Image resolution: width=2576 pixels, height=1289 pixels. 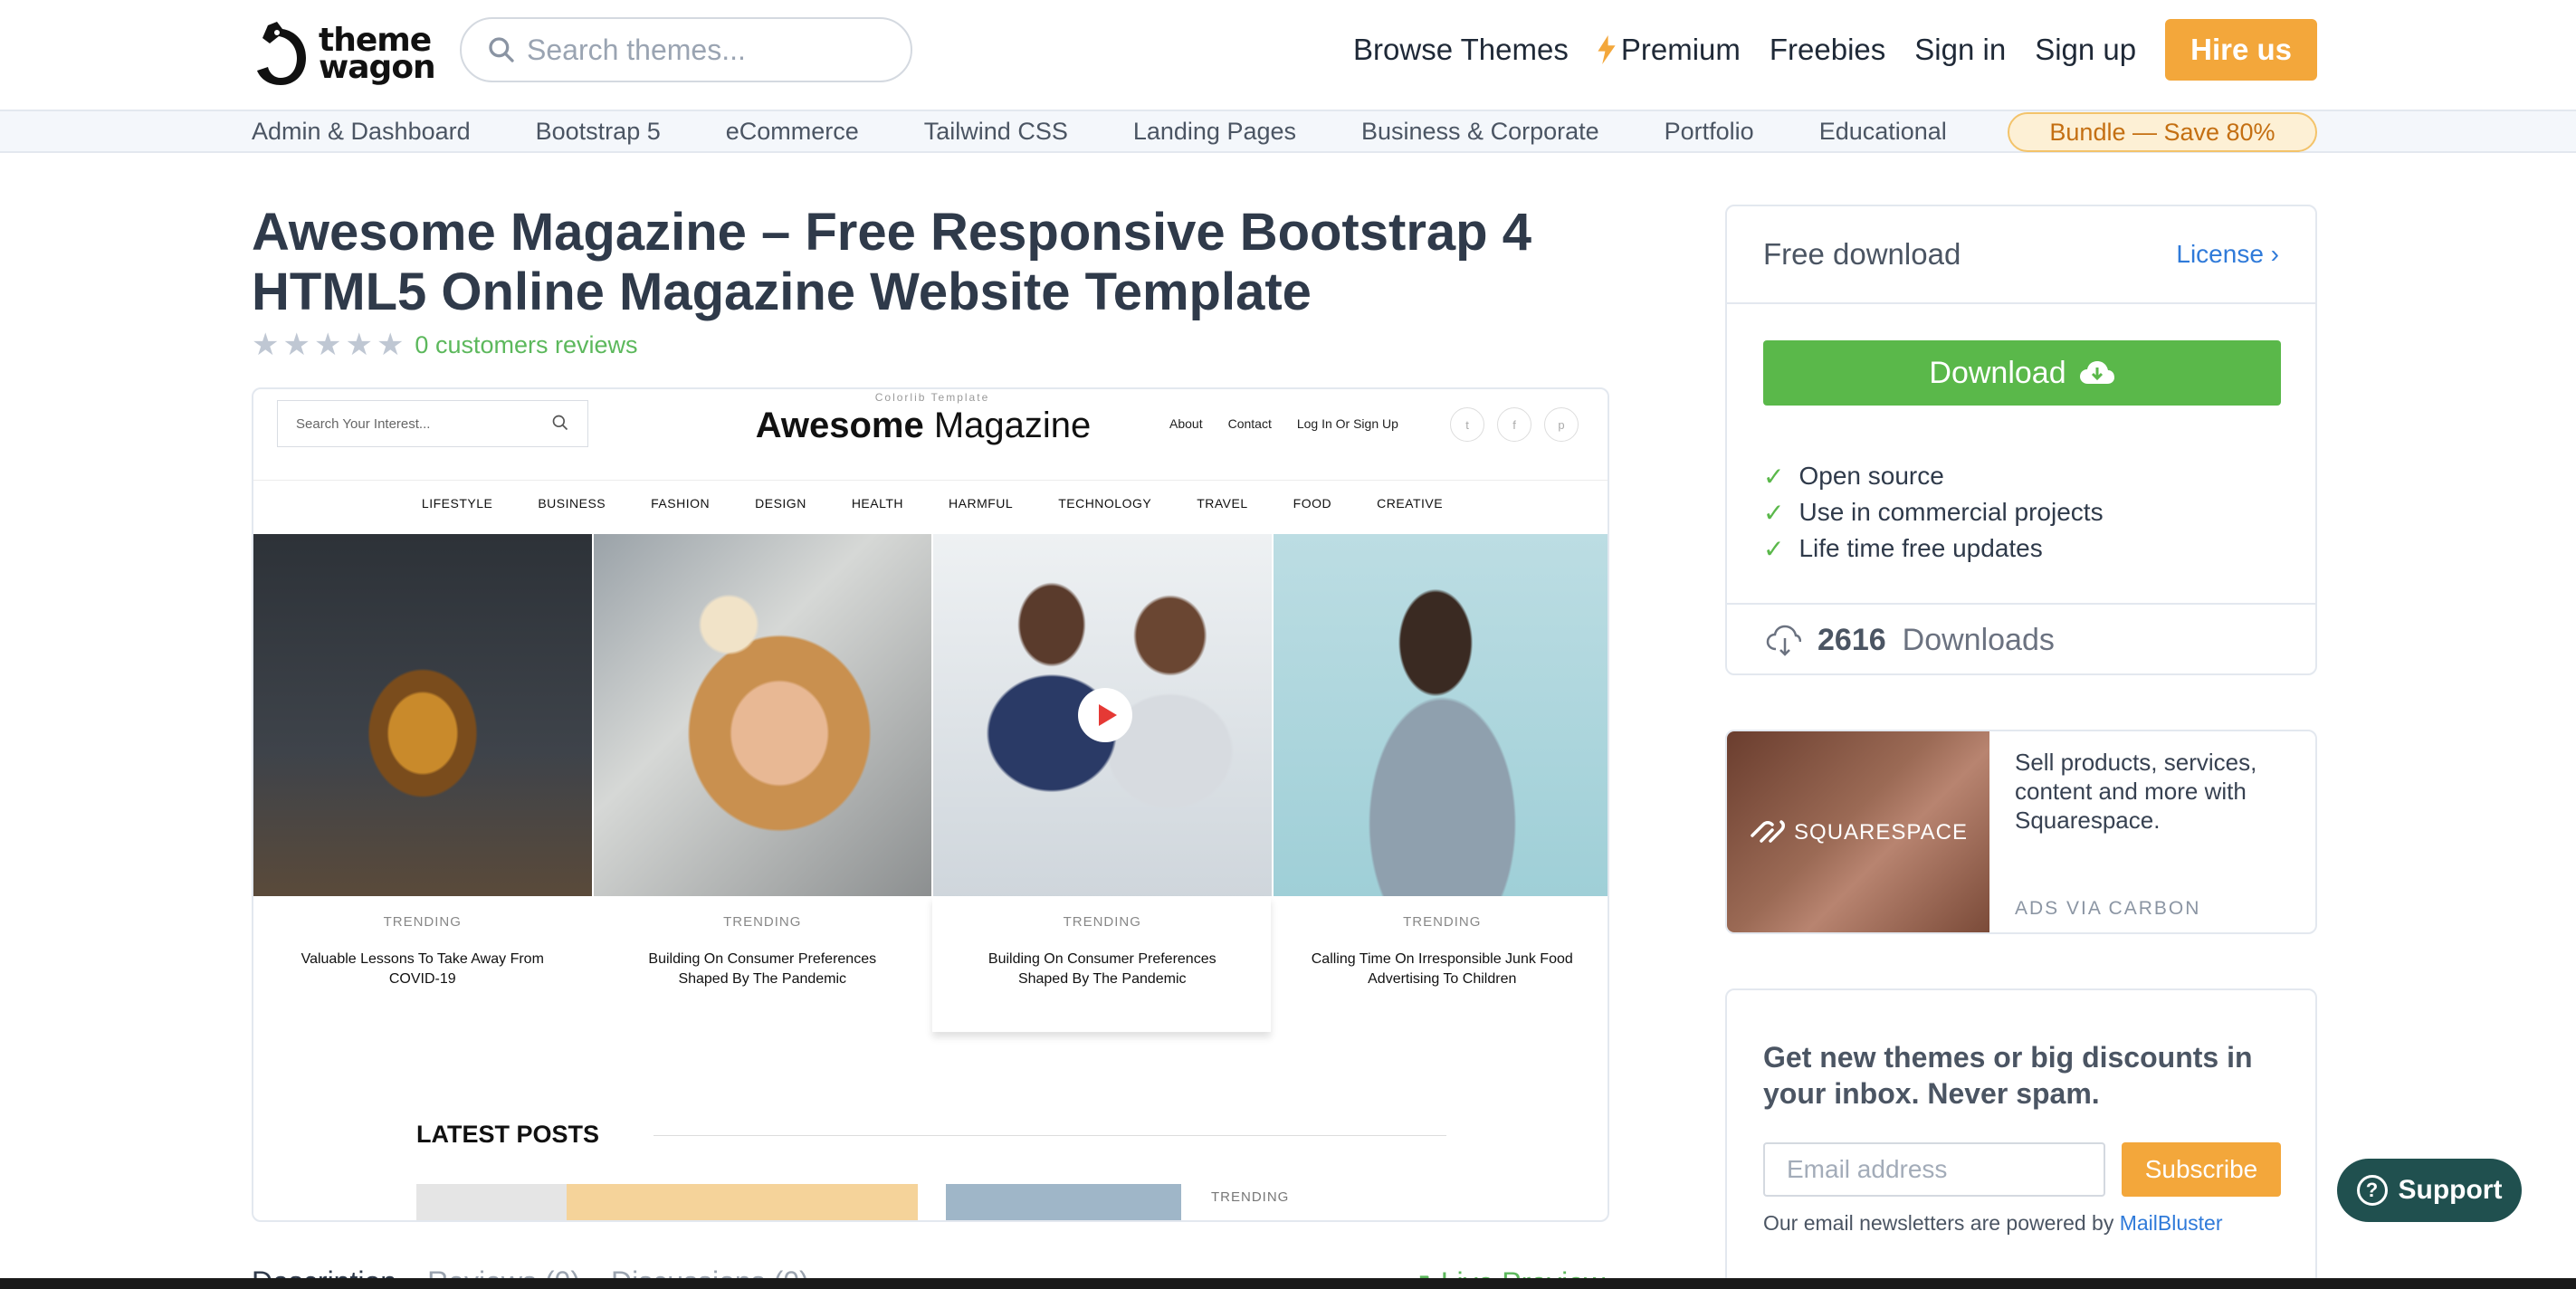 I want to click on download-button-label: Download, so click(x=1998, y=372).